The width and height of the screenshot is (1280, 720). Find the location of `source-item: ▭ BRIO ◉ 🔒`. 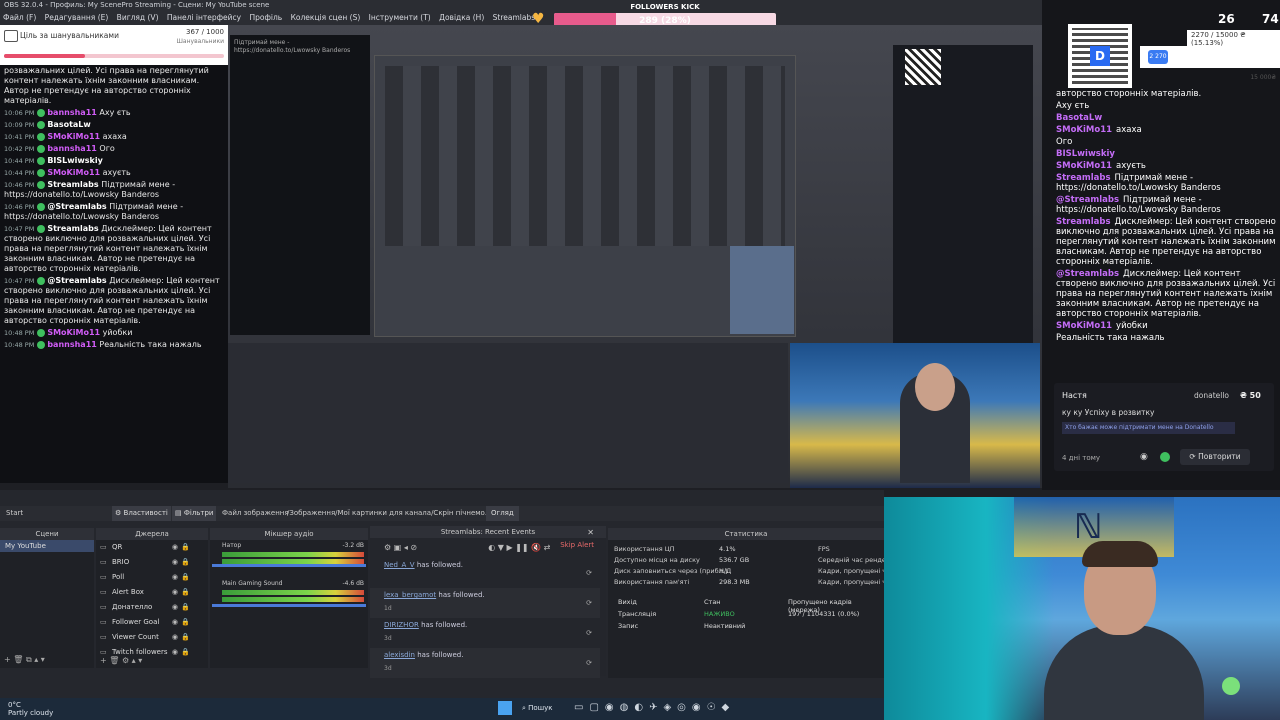

source-item: ▭ BRIO ◉ 🔒 is located at coordinates (152, 562).